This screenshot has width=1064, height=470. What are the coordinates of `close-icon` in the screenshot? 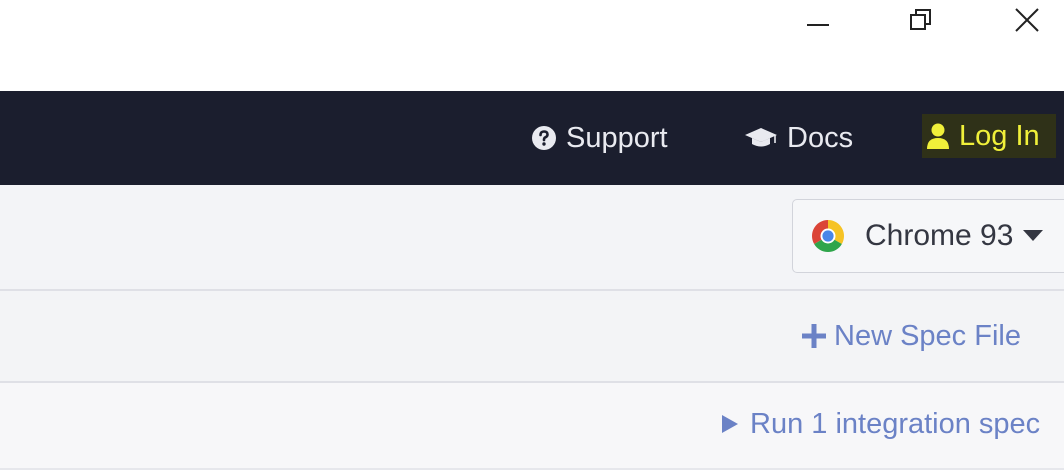 It's located at (1027, 20).